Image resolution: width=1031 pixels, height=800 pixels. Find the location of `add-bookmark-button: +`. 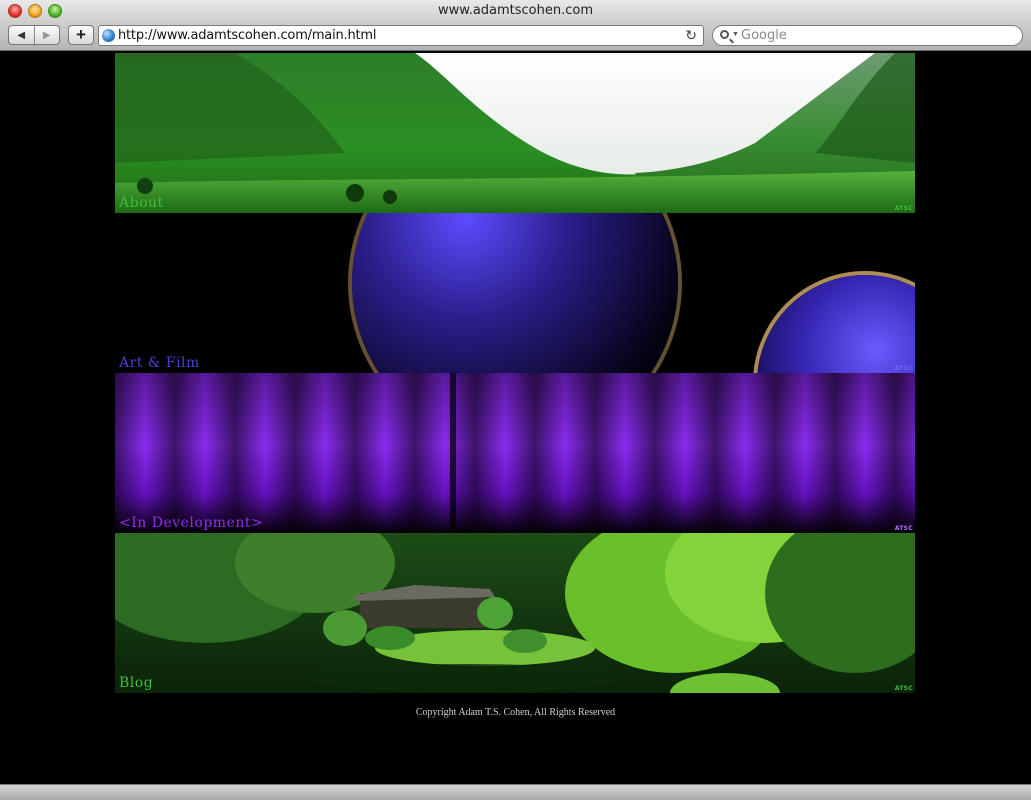

add-bookmark-button: + is located at coordinates (81, 35).